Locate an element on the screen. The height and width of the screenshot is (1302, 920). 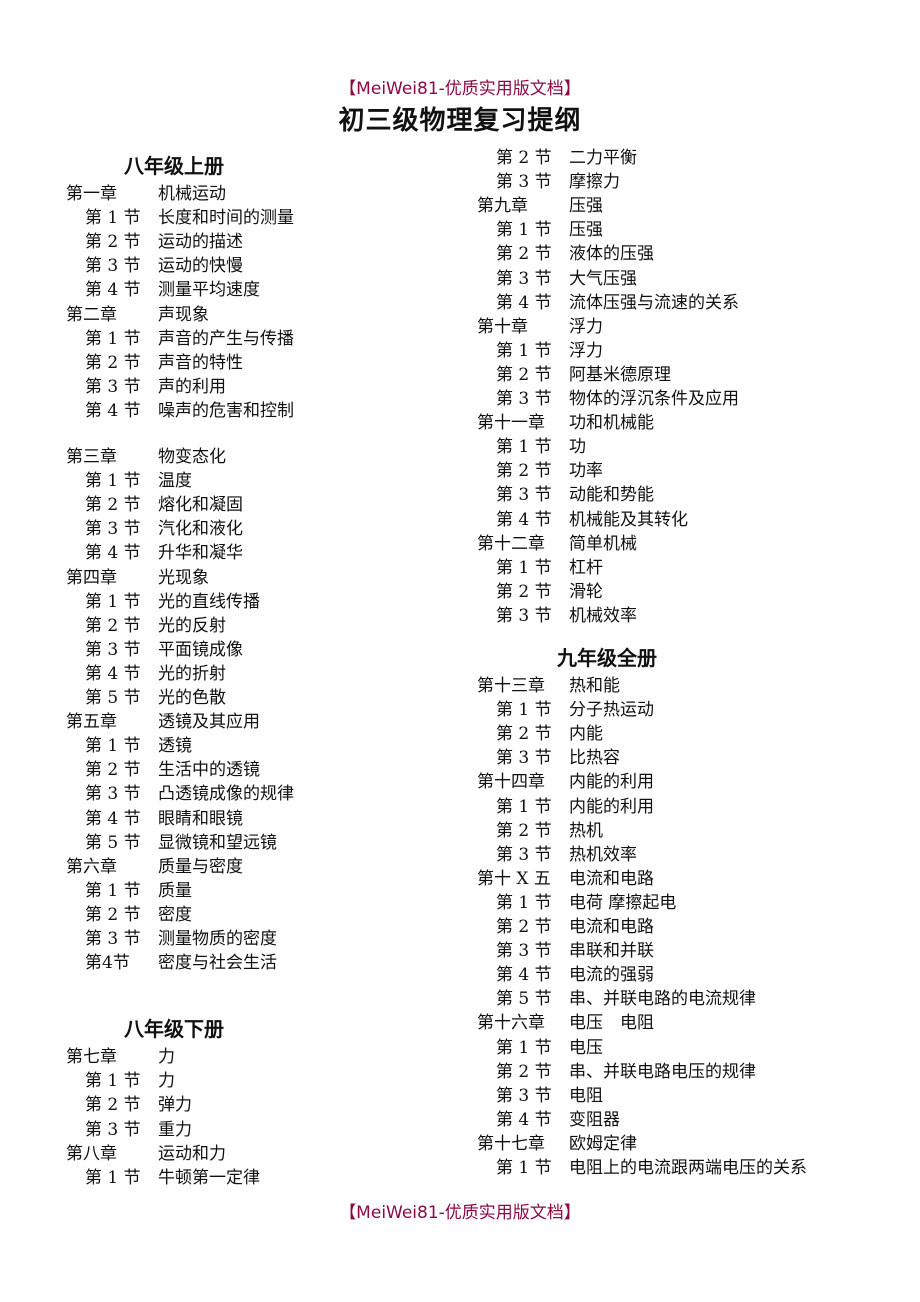
section-title: 功率 is located at coordinates (586, 471).